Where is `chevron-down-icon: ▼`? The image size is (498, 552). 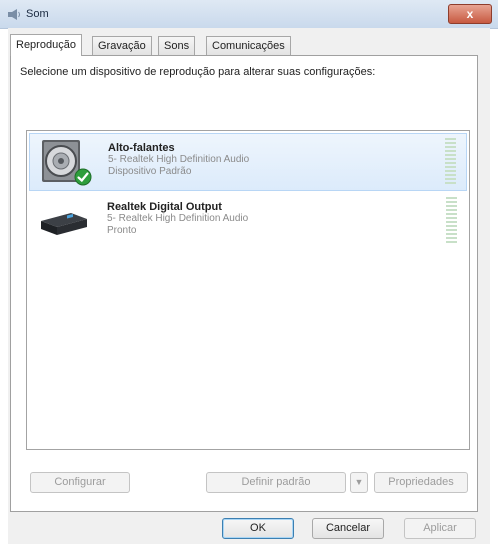
chevron-down-icon: ▼ is located at coordinates (359, 482).